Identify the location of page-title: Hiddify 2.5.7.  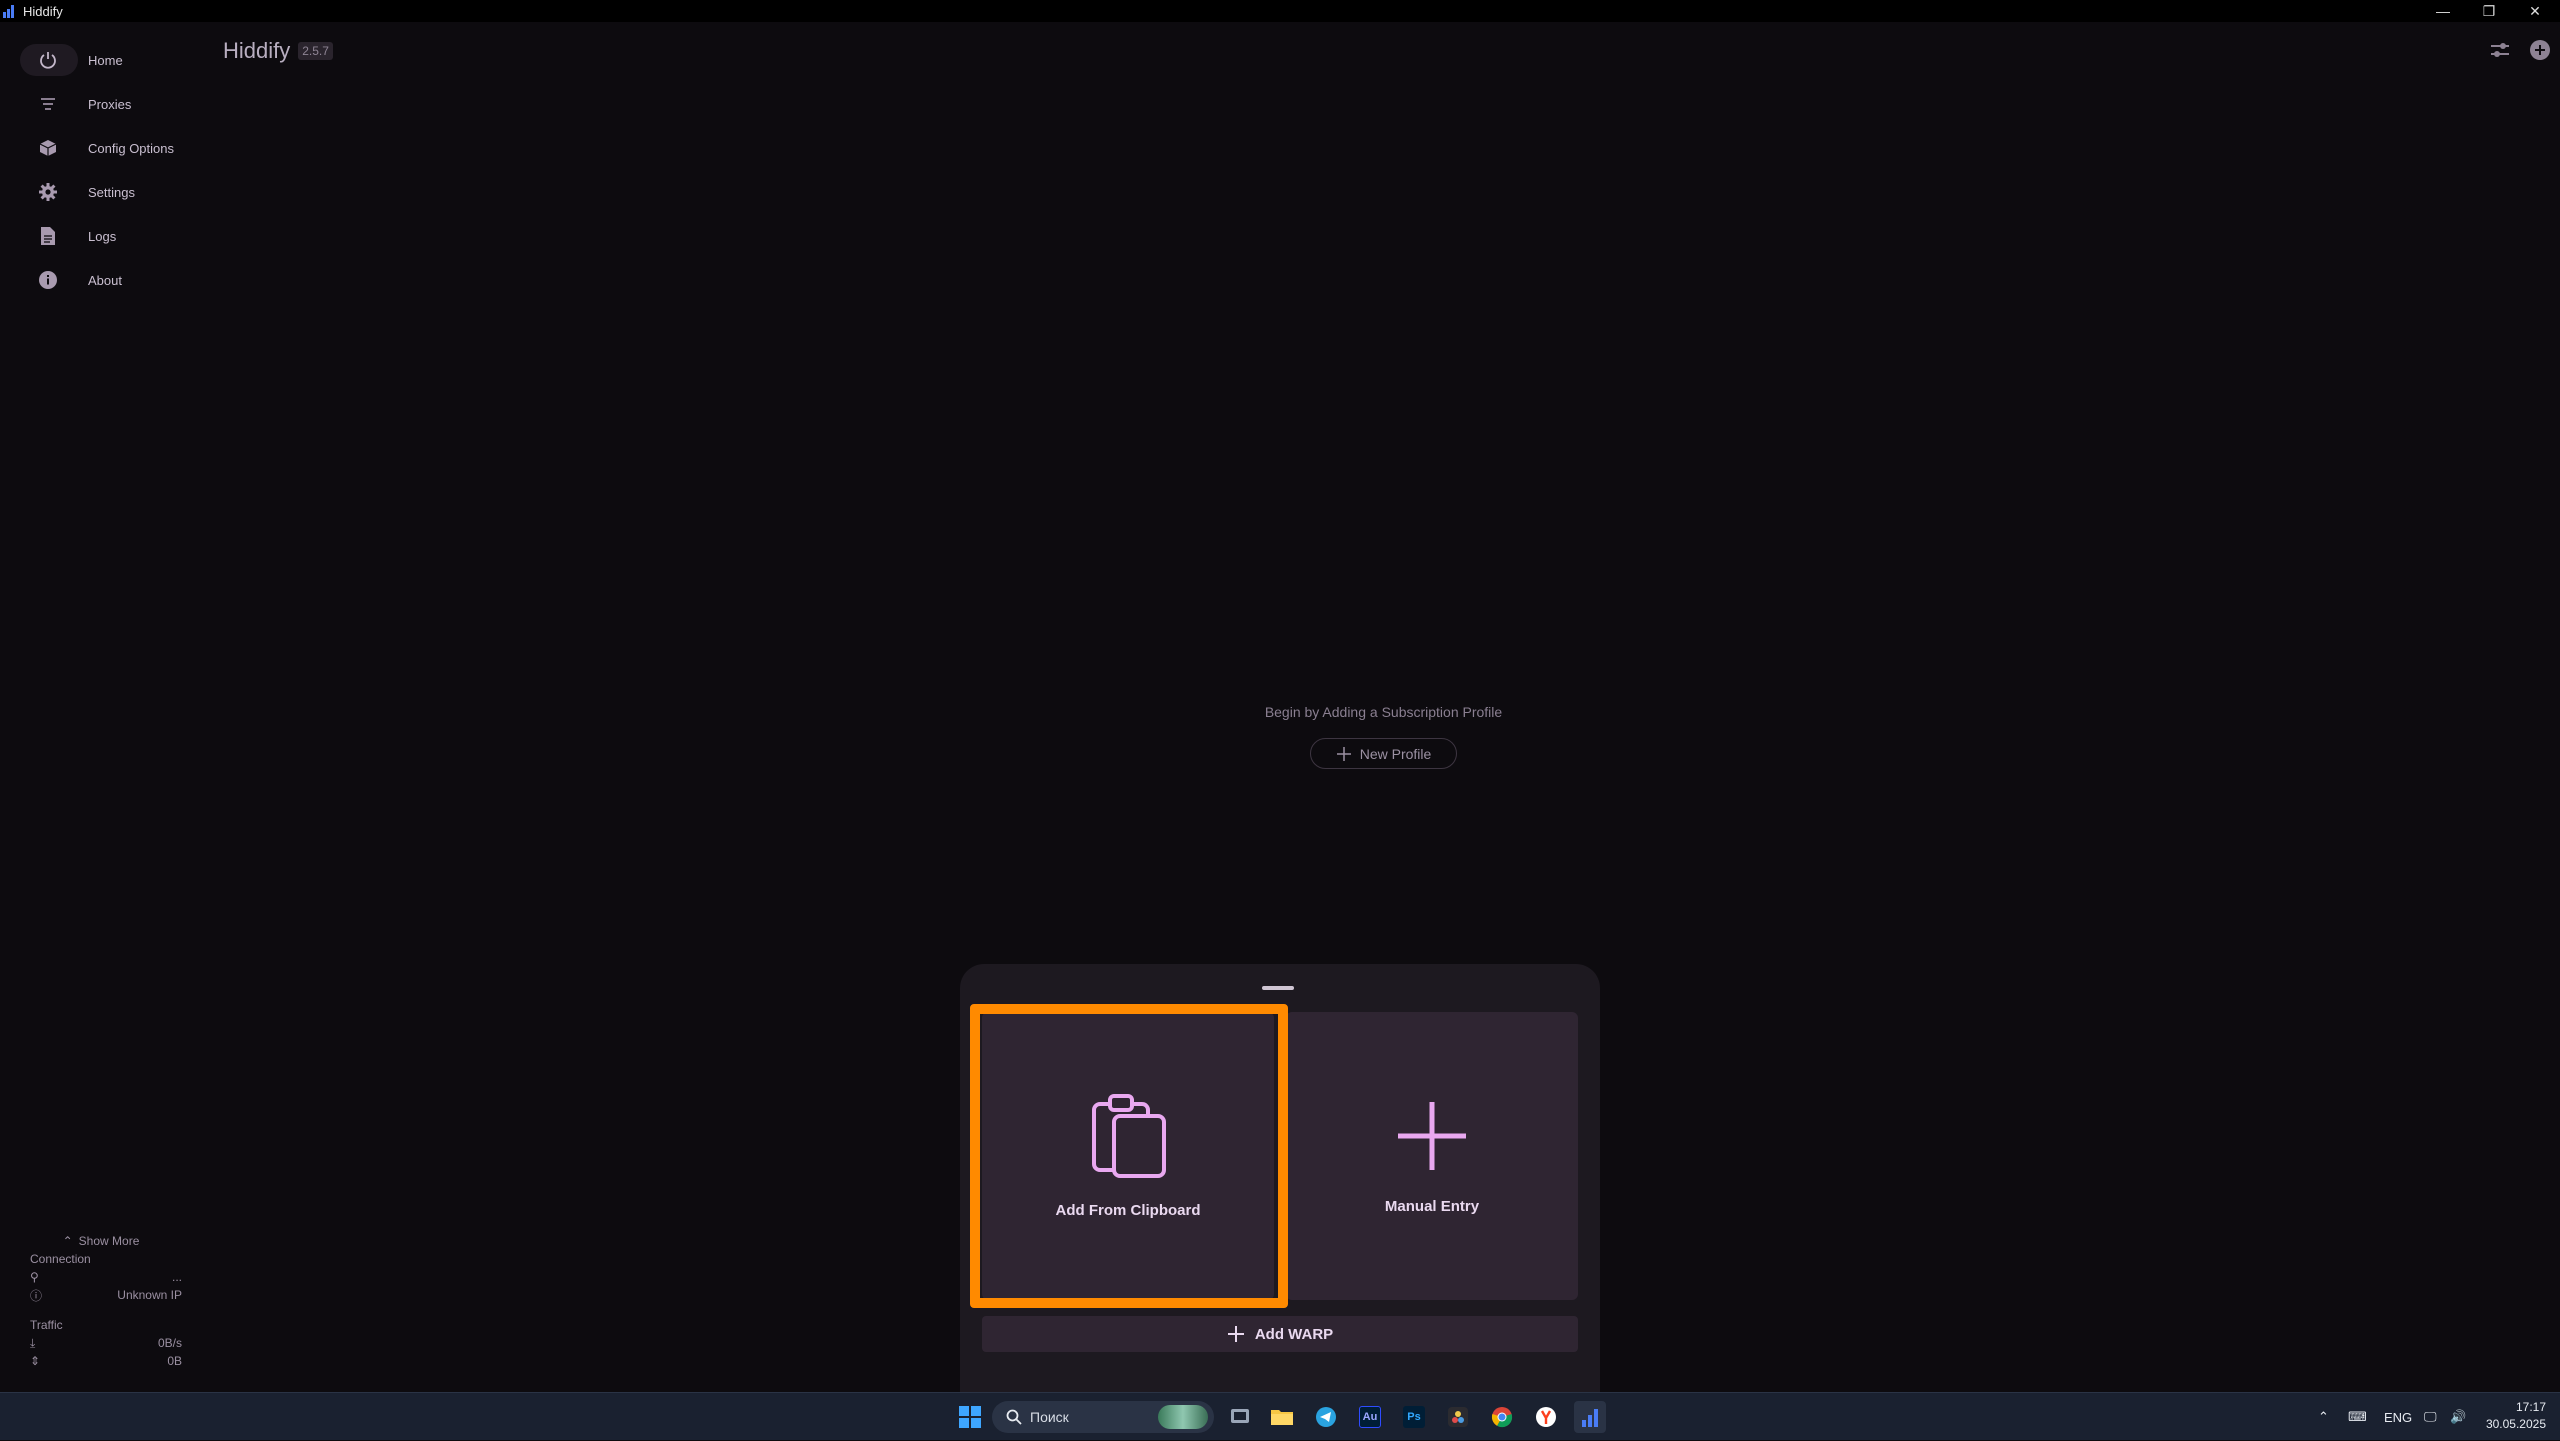
(278, 51).